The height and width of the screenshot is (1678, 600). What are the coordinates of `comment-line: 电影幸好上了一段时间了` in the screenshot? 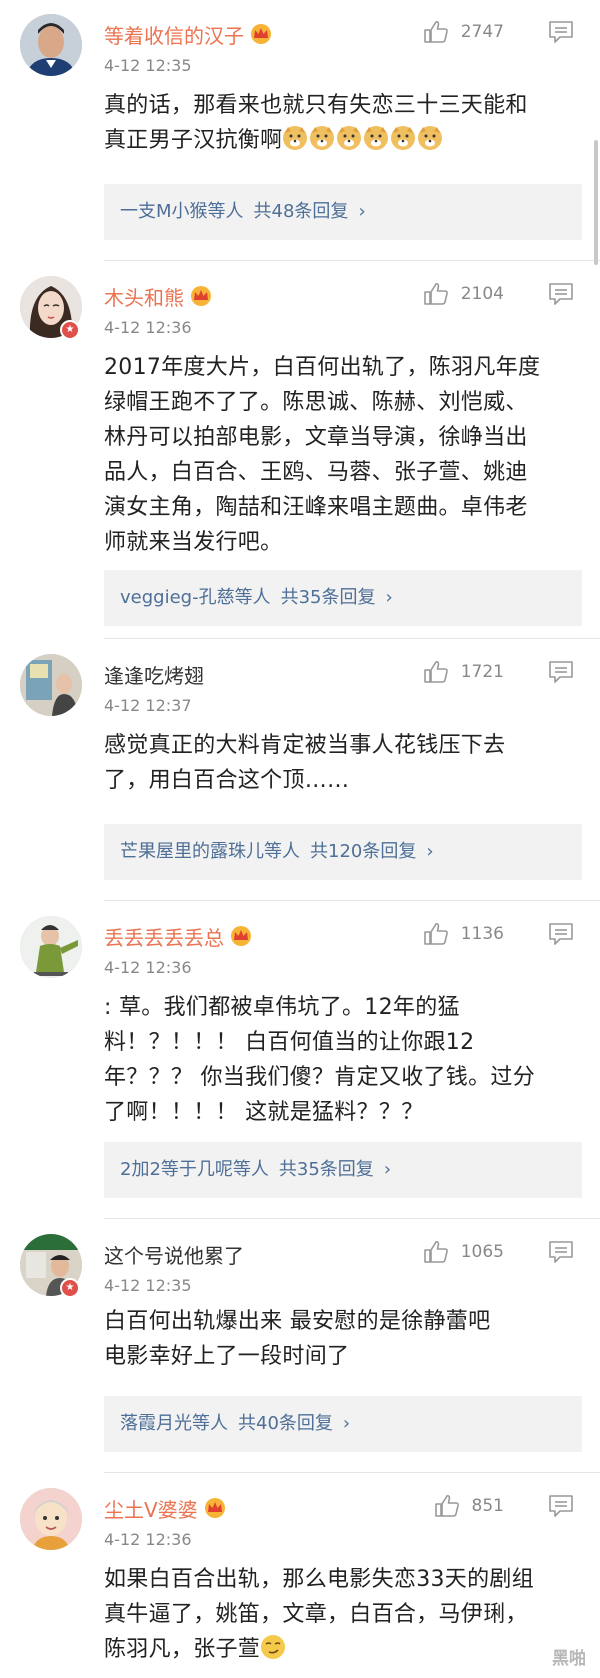 It's located at (227, 1356).